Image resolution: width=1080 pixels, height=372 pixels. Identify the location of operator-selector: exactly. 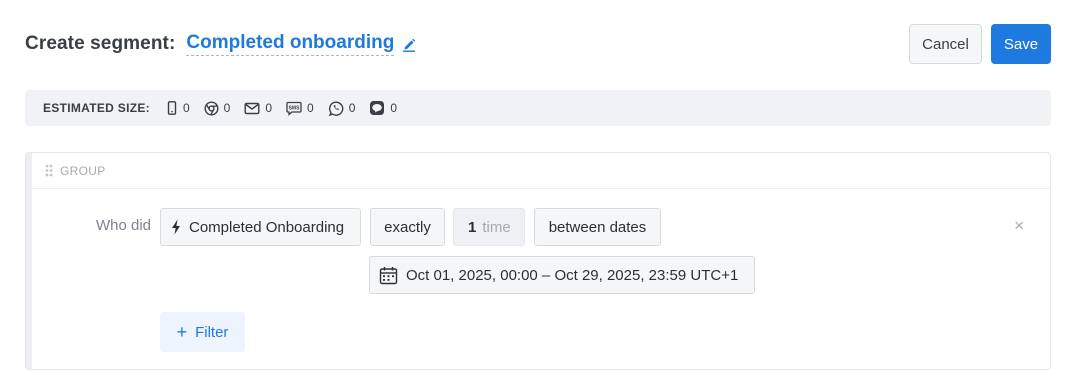
(407, 227).